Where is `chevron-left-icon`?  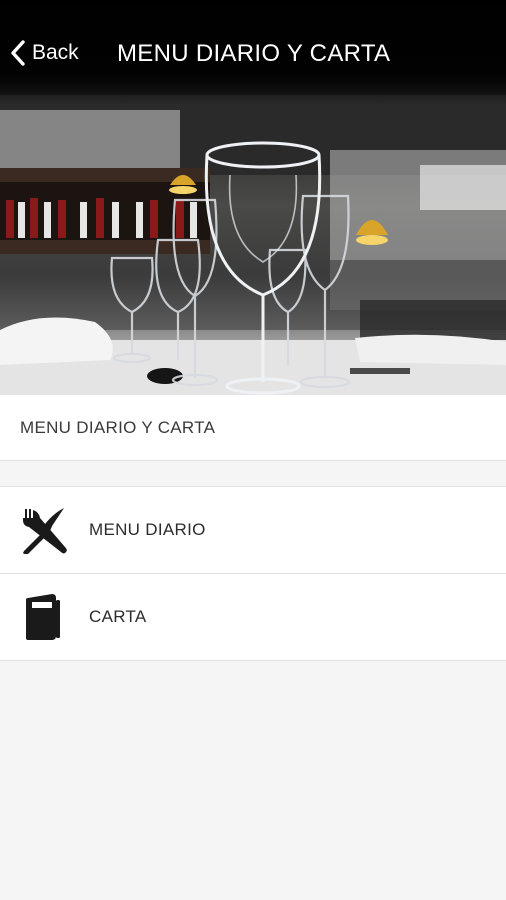 chevron-left-icon is located at coordinates (18, 53).